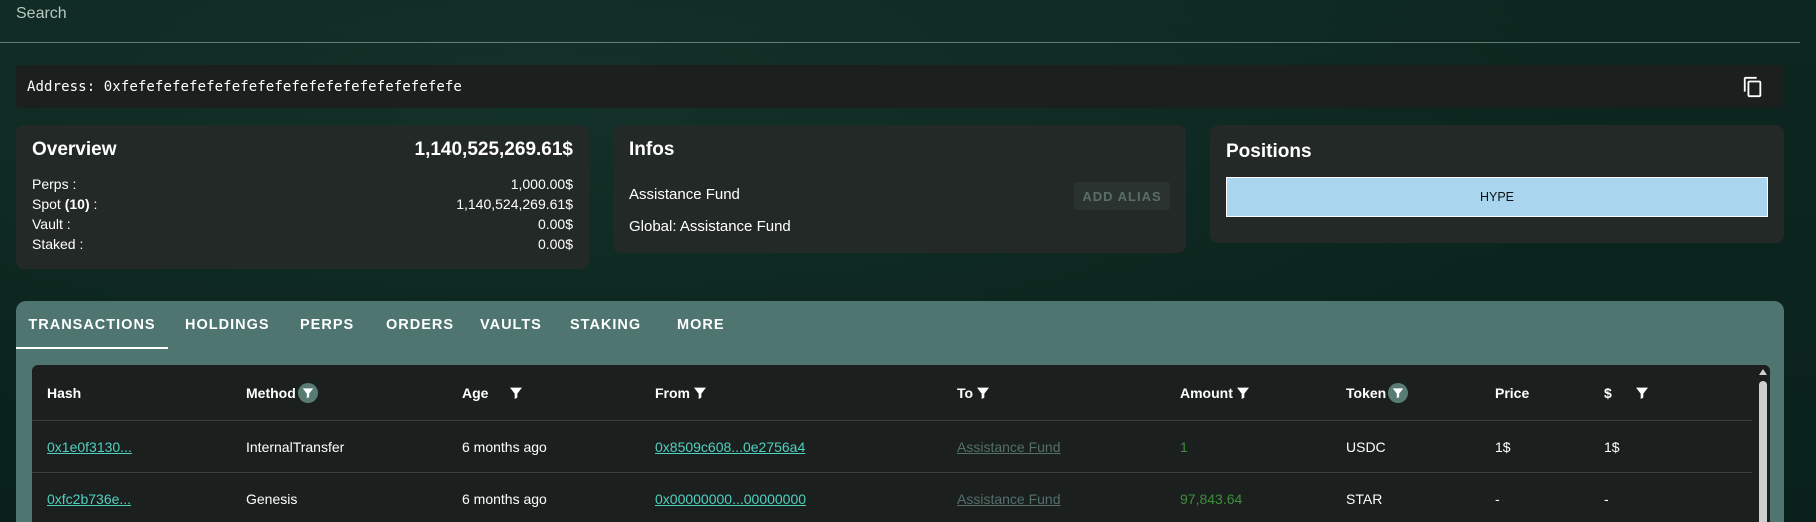 The width and height of the screenshot is (1816, 522). I want to click on usd-cell: -, so click(1606, 499).